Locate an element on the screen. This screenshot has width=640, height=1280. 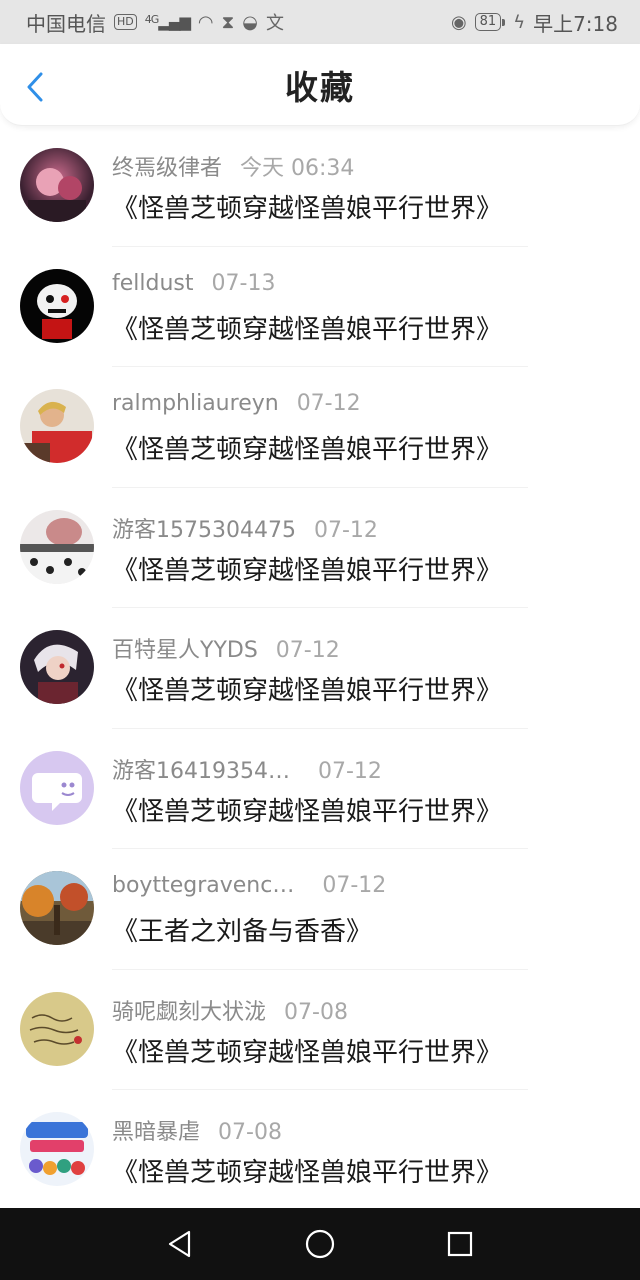
nav-recent-button is located at coordinates (460, 1244).